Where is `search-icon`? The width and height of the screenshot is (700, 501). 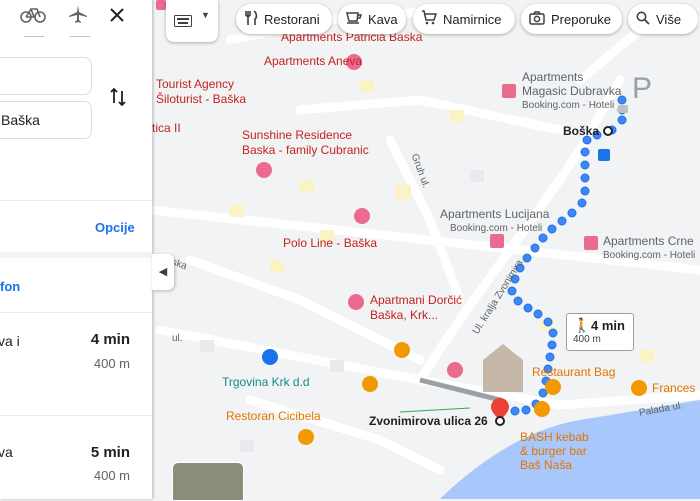
search-icon is located at coordinates (643, 19).